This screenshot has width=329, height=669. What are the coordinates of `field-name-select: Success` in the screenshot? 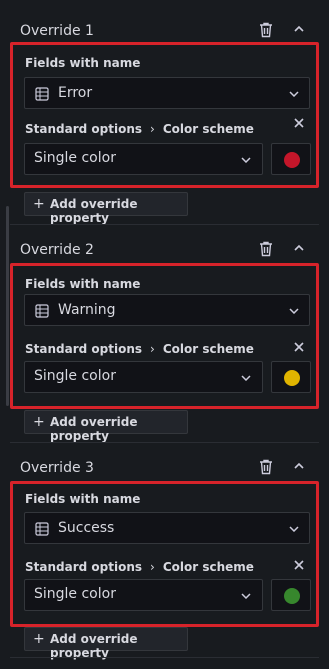 It's located at (167, 528).